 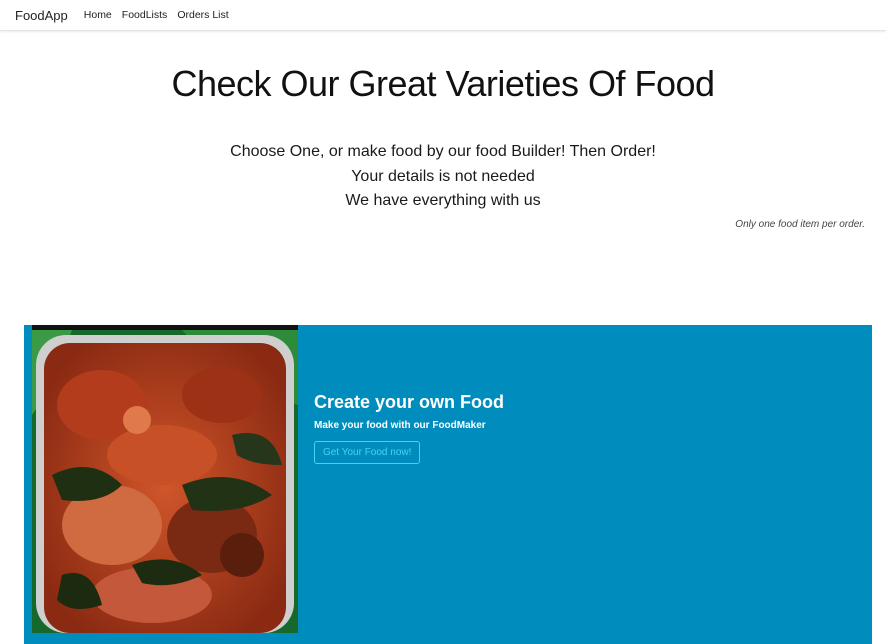 What do you see at coordinates (98, 15) in the screenshot?
I see `nav-link-home: Home` at bounding box center [98, 15].